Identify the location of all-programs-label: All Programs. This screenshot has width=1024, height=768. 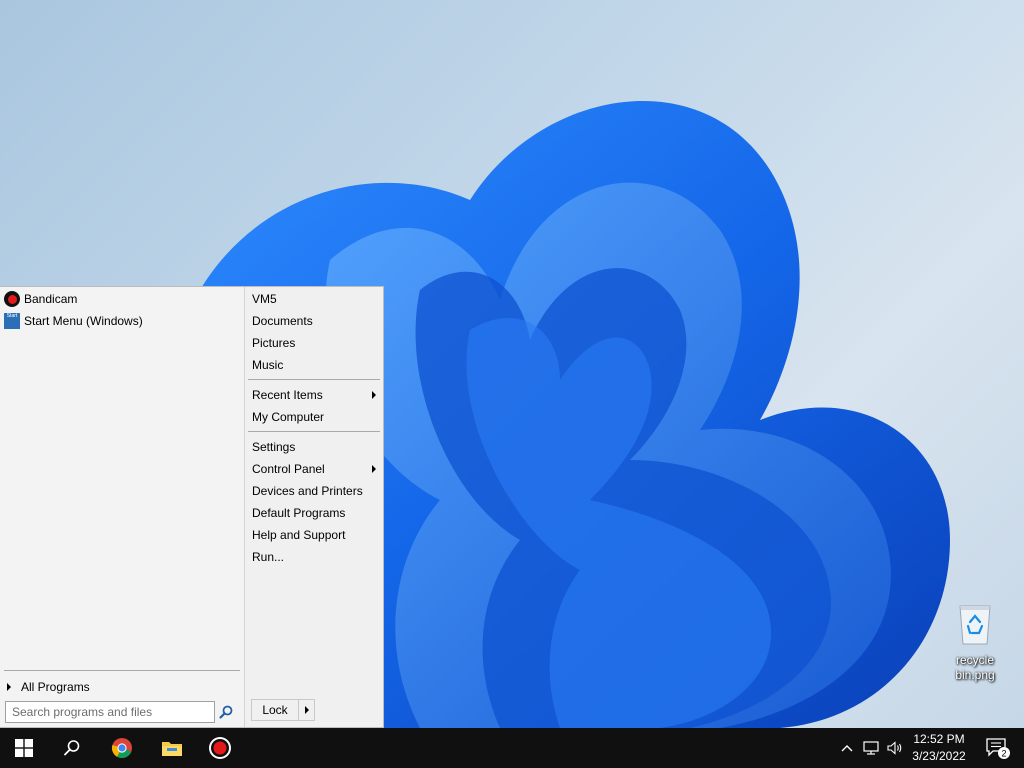
(55, 687).